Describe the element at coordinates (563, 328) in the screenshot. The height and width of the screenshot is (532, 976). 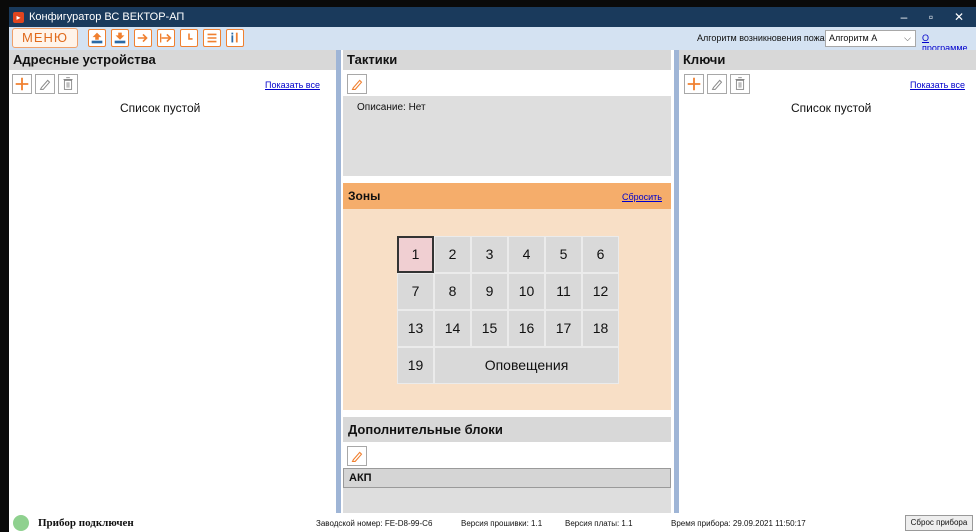
I see `zone-cell: 17` at that location.